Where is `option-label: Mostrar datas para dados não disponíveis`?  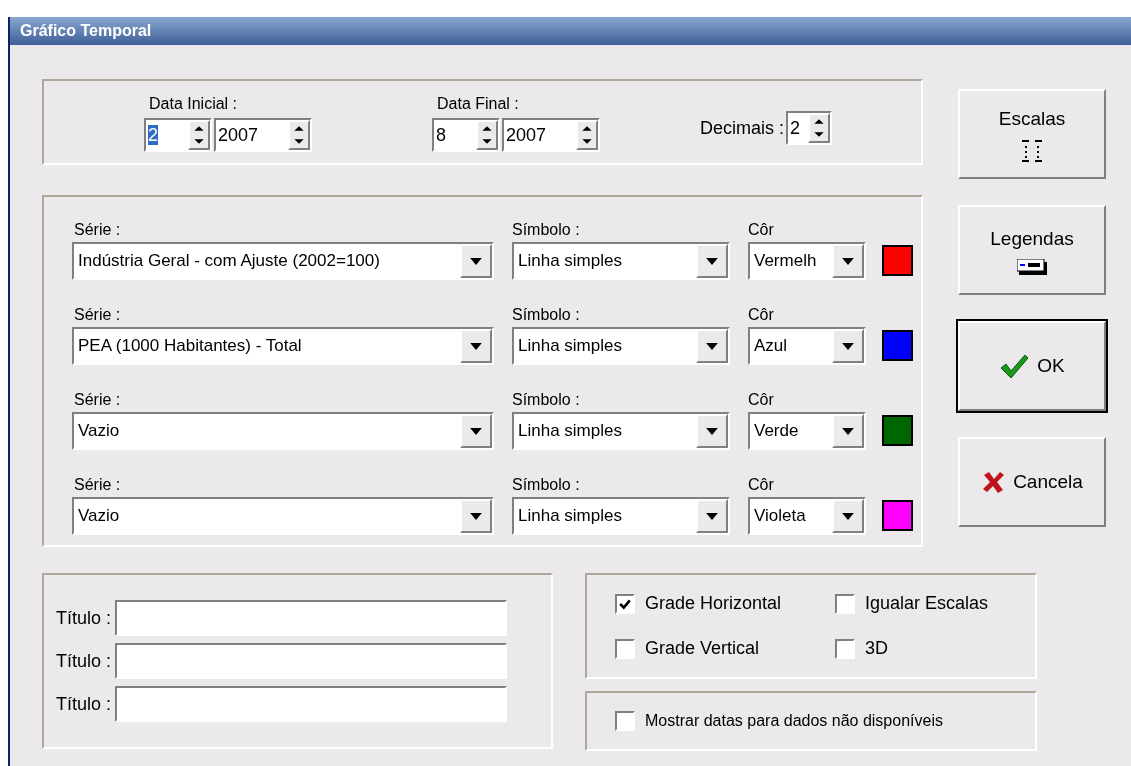
option-label: Mostrar datas para dados não disponíveis is located at coordinates (794, 721).